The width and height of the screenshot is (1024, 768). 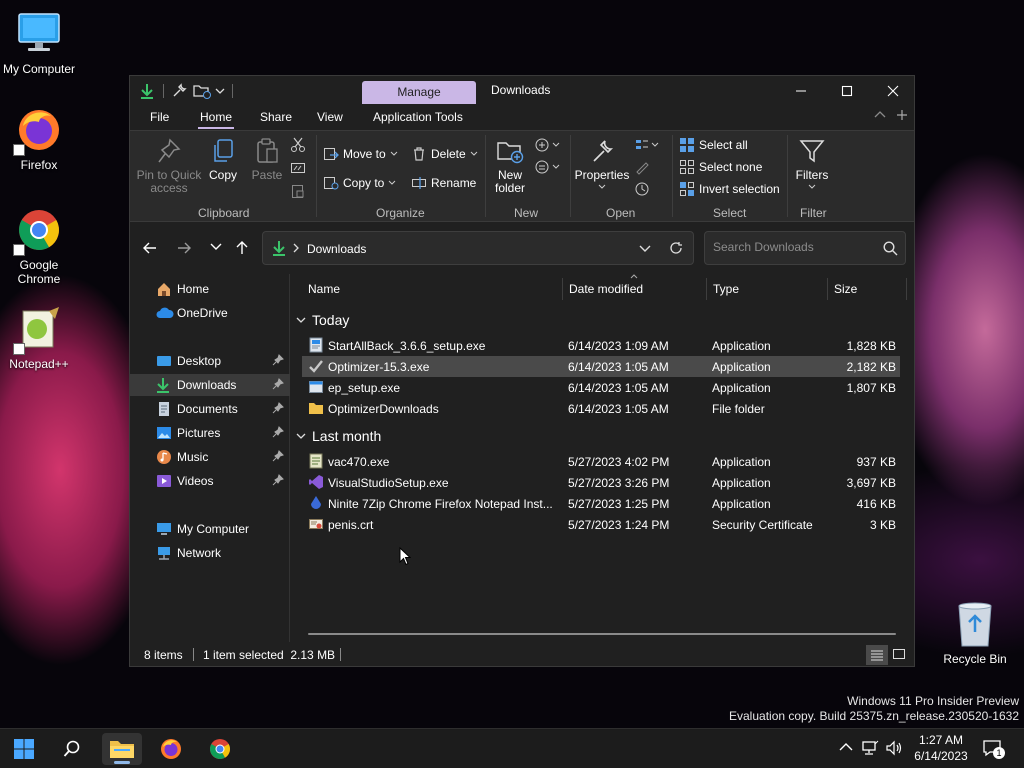 What do you see at coordinates (39, 338) in the screenshot?
I see `desktop-icon-notepad-plus-plus: Notepad++` at bounding box center [39, 338].